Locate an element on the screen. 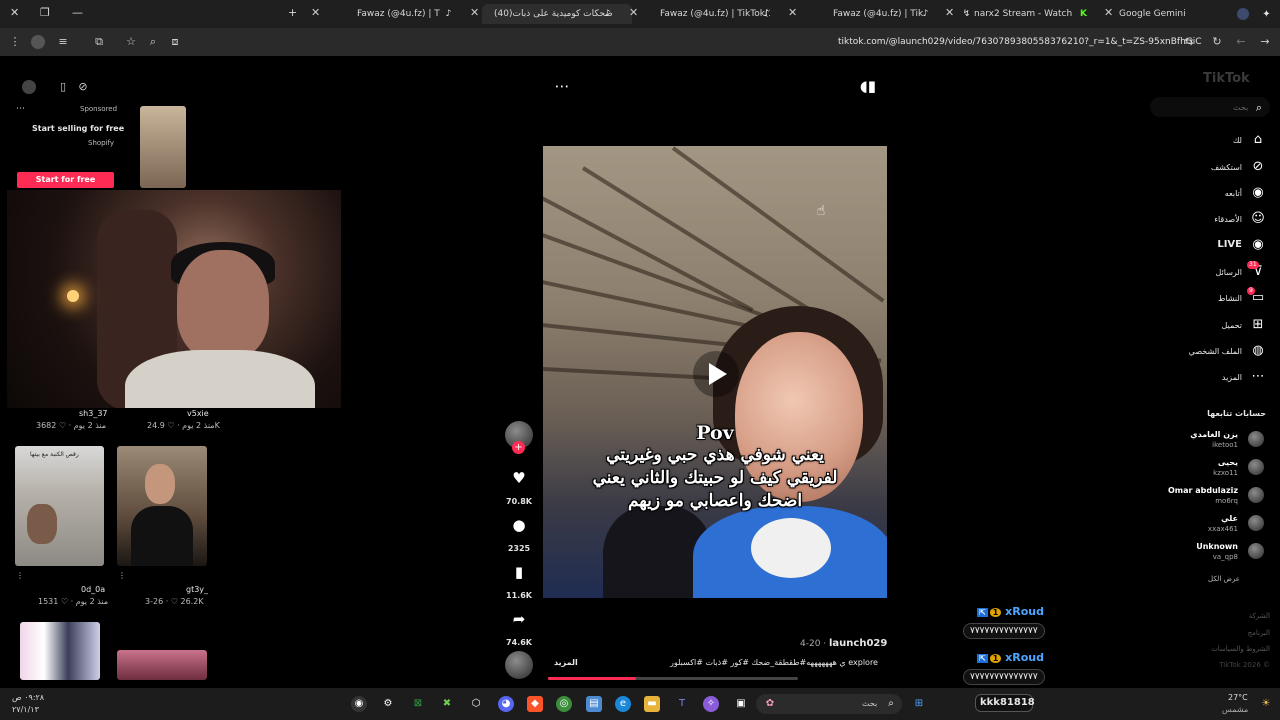 This screenshot has height=720, width=1280. see-all-link: عرض الكل is located at coordinates (1215, 579).